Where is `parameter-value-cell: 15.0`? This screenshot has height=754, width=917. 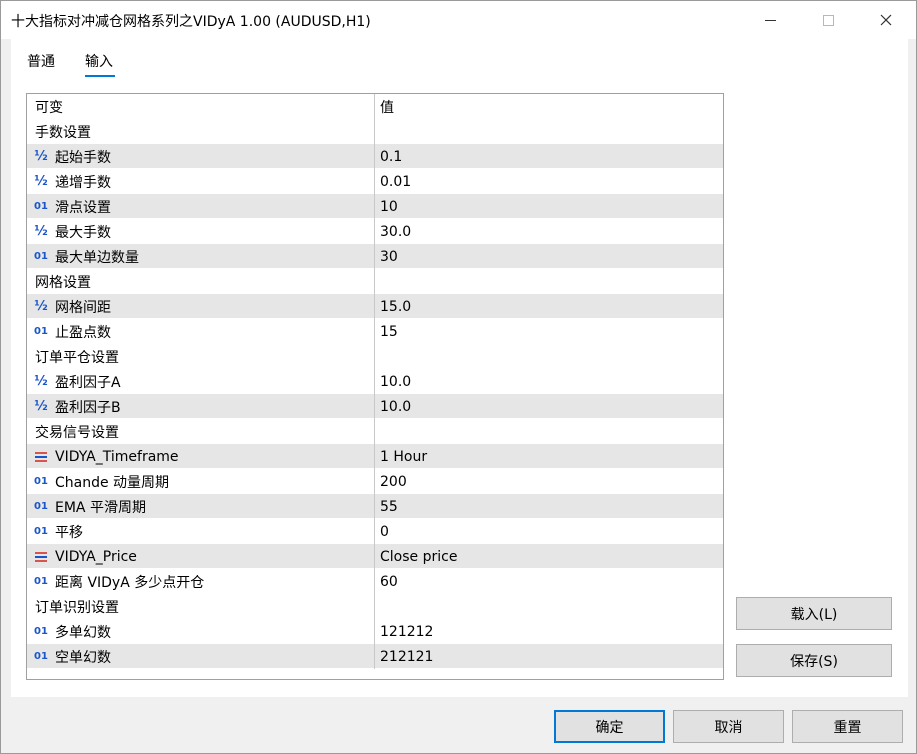 parameter-value-cell: 15.0 is located at coordinates (549, 306).